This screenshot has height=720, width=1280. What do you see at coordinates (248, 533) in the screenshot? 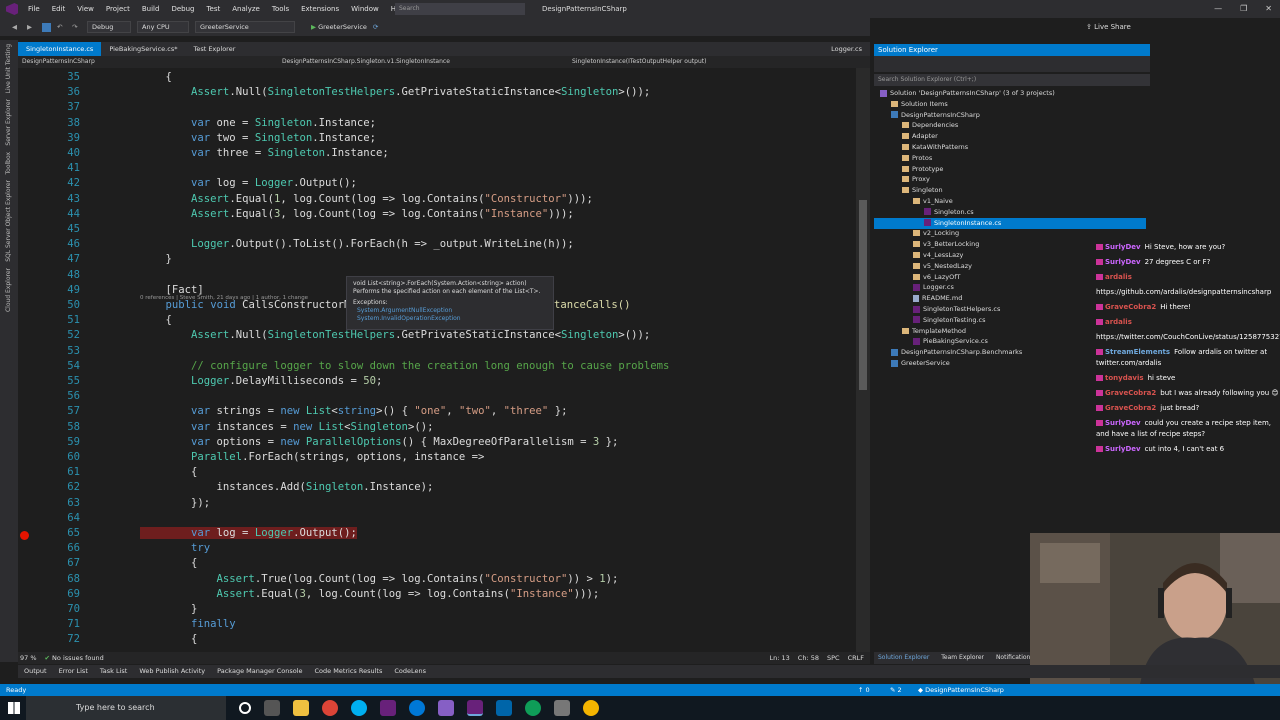
I see `code-line: var log = Logger.Output();` at bounding box center [248, 533].